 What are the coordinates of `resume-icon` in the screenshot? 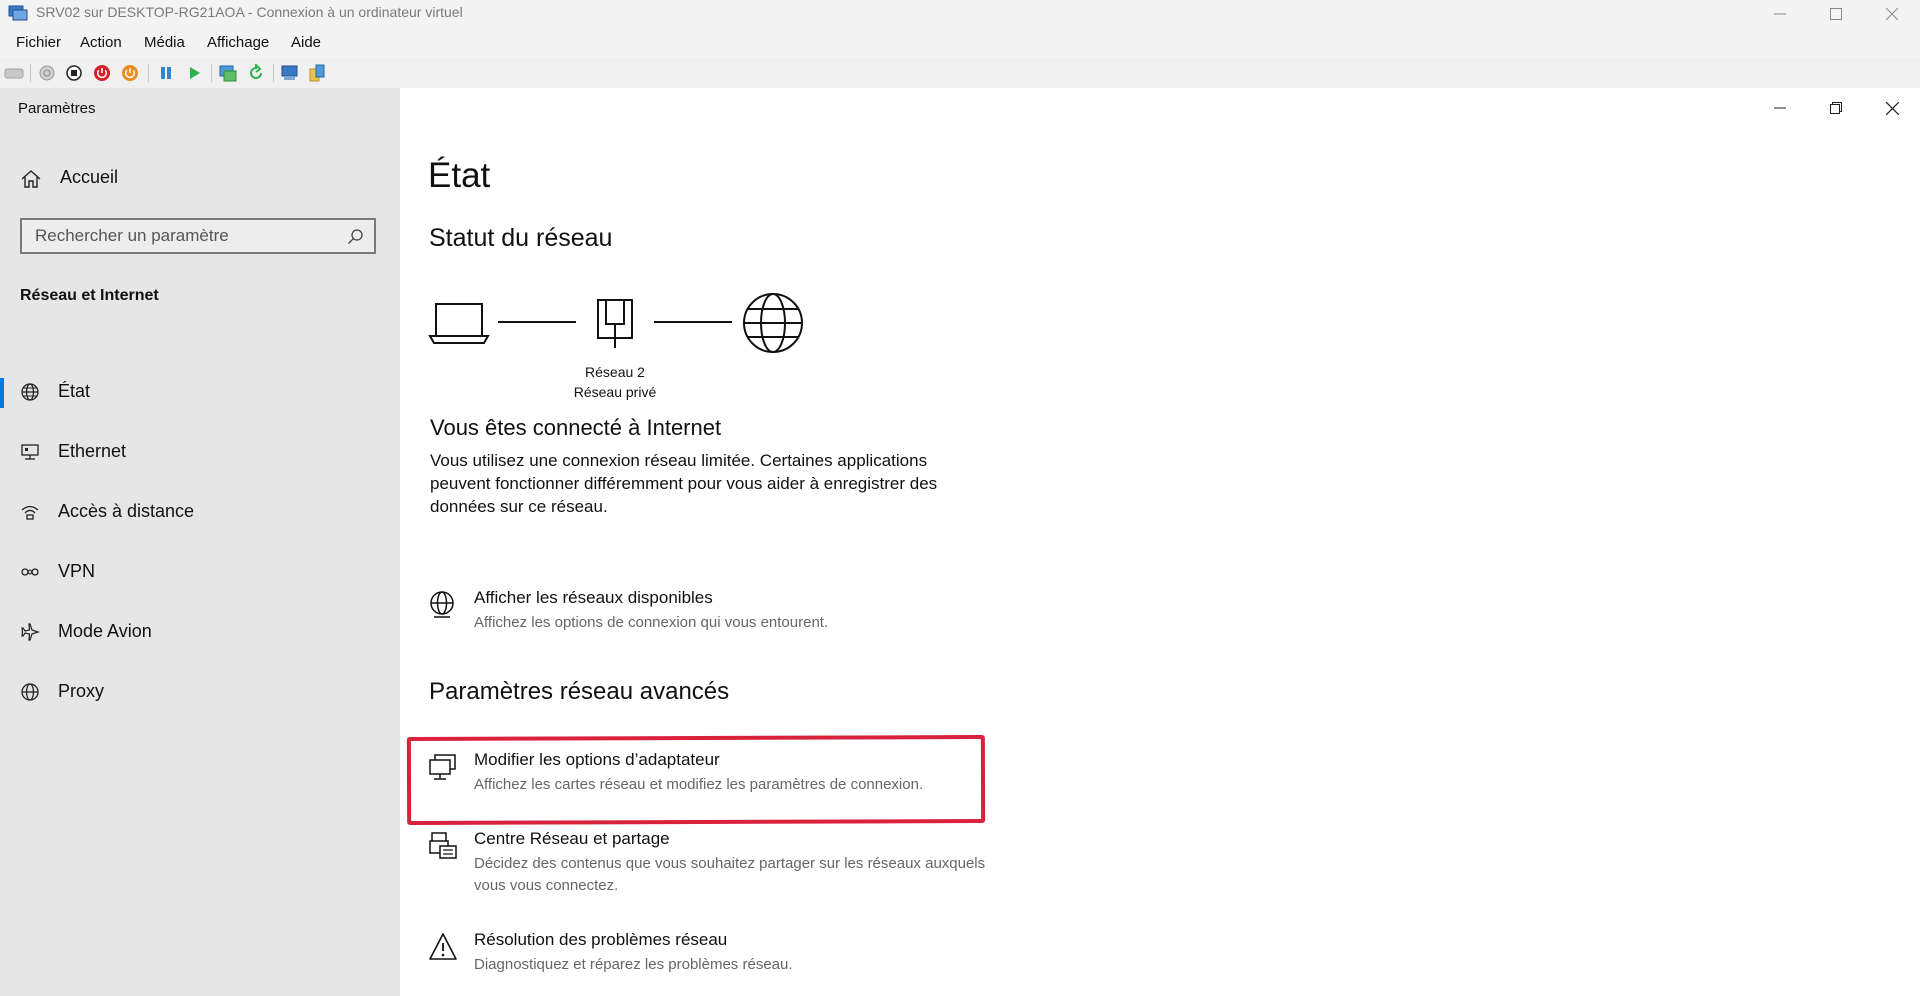 It's located at (195, 73).